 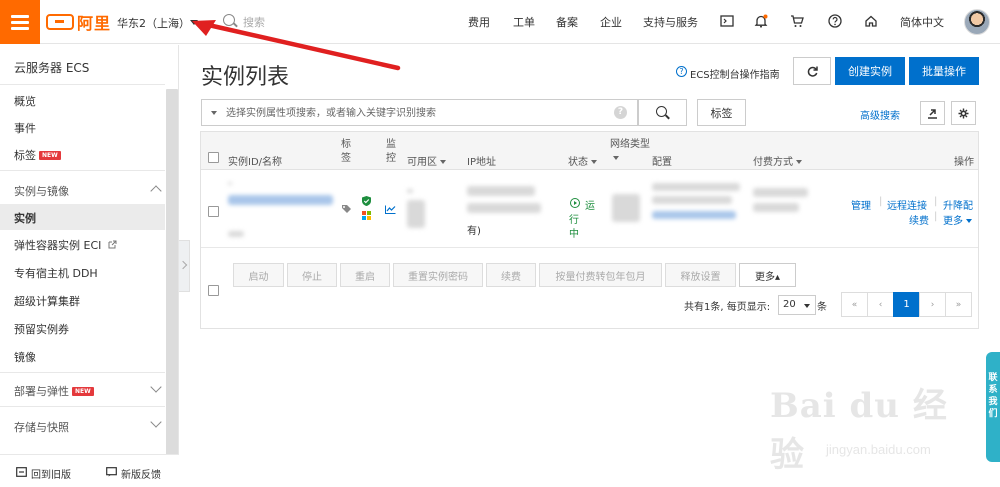 I want to click on settings-button, so click(x=963, y=113).